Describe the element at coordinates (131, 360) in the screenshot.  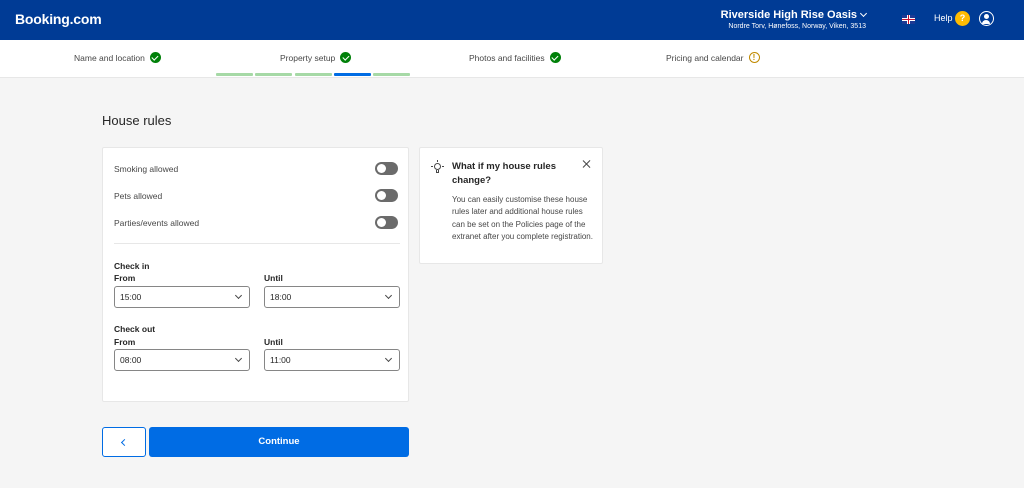
I see `select-value: 08:00` at that location.